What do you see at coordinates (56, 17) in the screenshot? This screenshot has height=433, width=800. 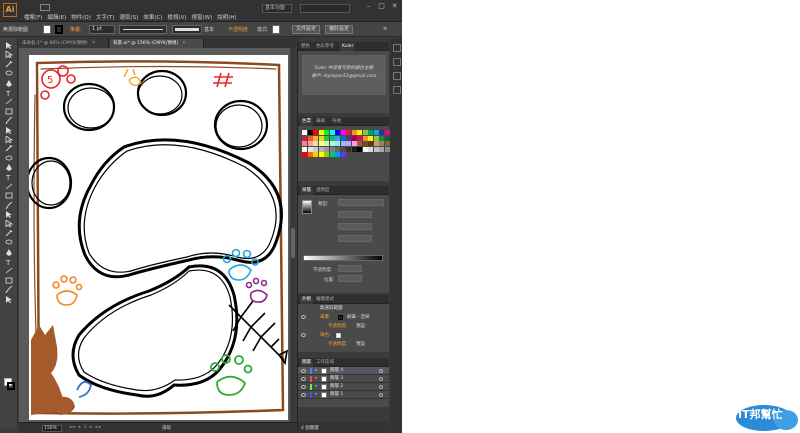 I see `menu-edit: 編輯(E)` at bounding box center [56, 17].